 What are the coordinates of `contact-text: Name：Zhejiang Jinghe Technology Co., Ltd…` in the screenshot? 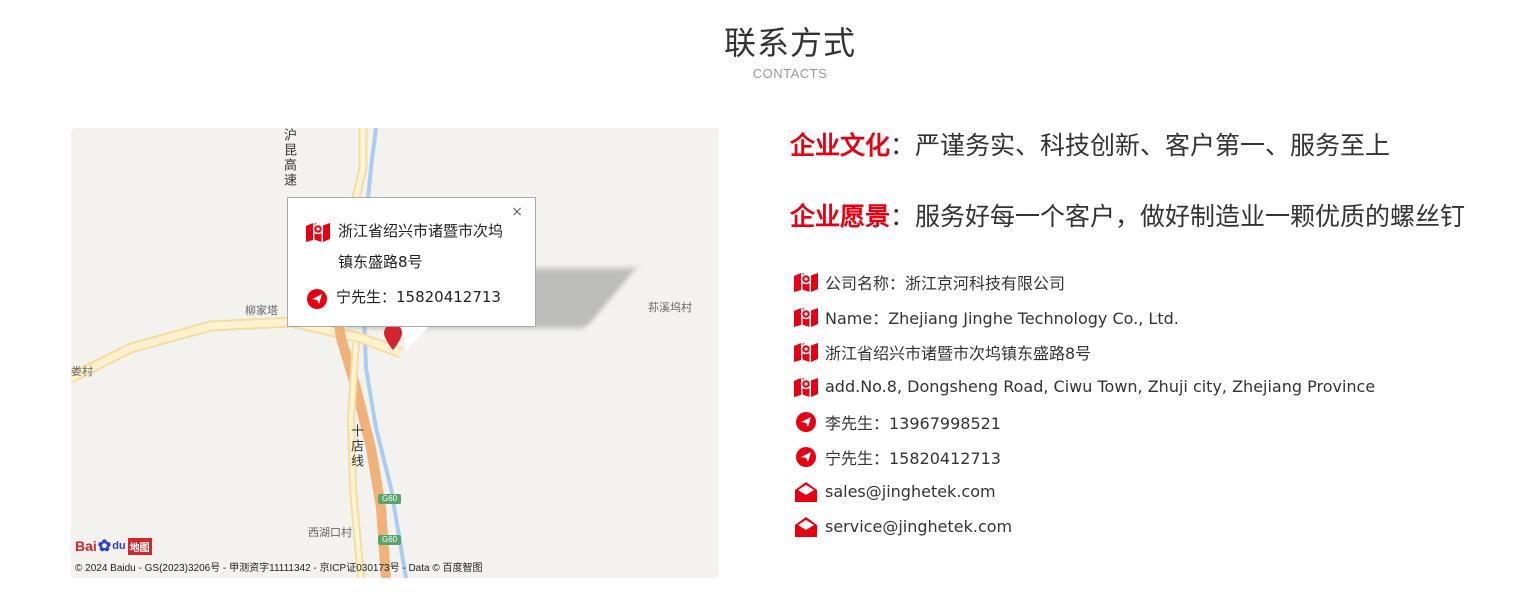 It's located at (1002, 318).